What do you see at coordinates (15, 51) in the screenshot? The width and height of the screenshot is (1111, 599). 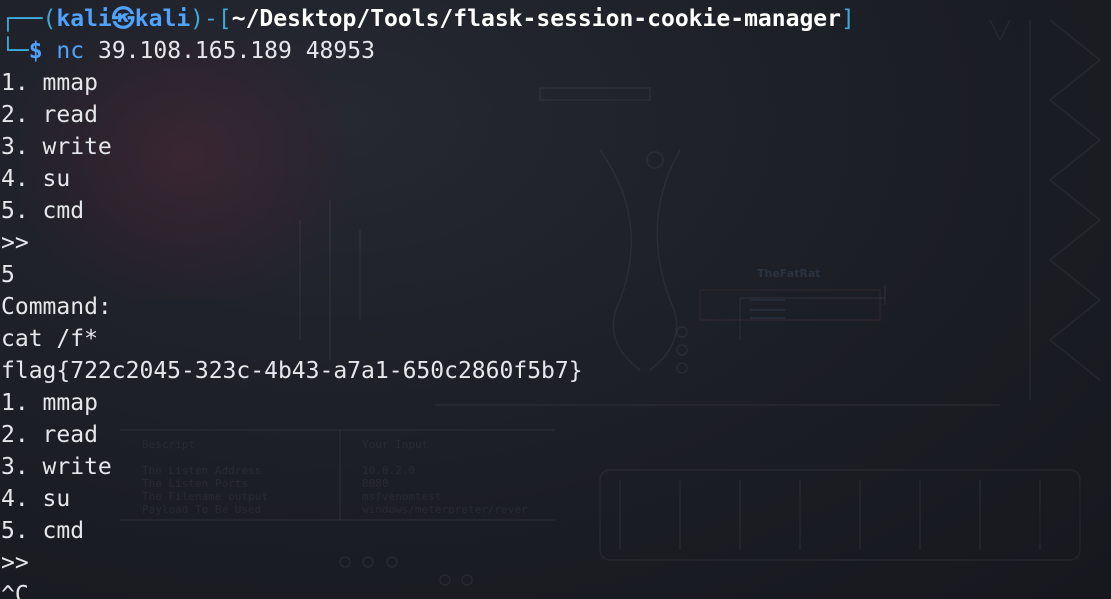 I see `prompt-frame-bottom: └─` at bounding box center [15, 51].